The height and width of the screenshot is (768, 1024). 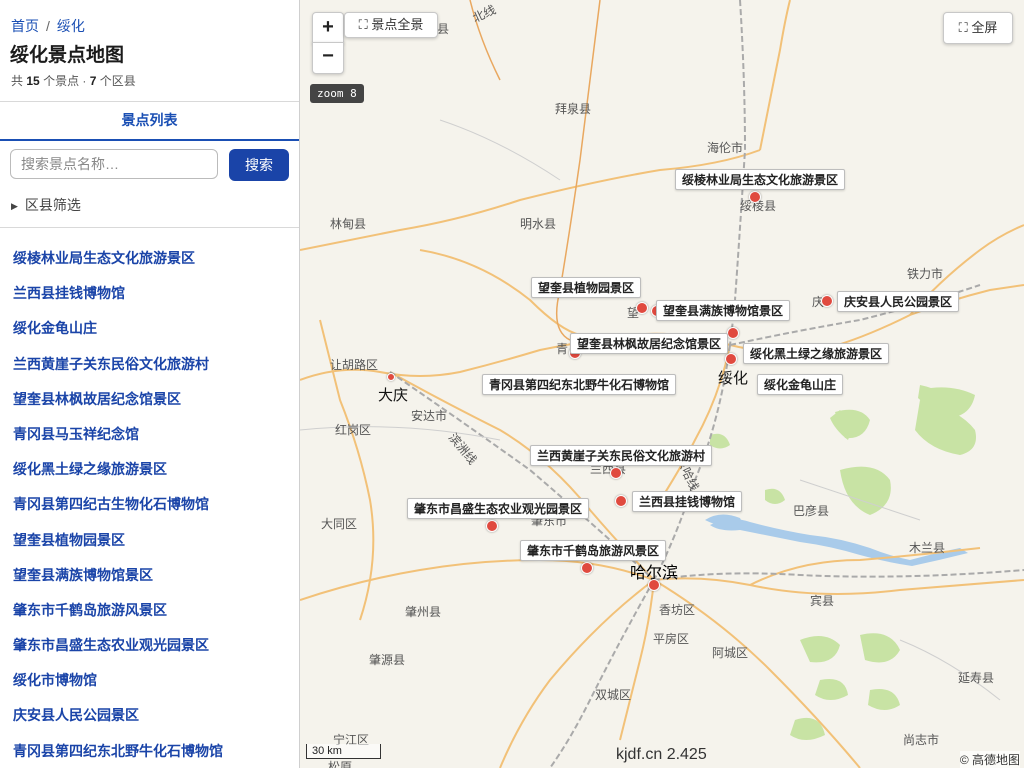 I want to click on watermark: kjdf.cn 2.425, so click(x=661, y=754).